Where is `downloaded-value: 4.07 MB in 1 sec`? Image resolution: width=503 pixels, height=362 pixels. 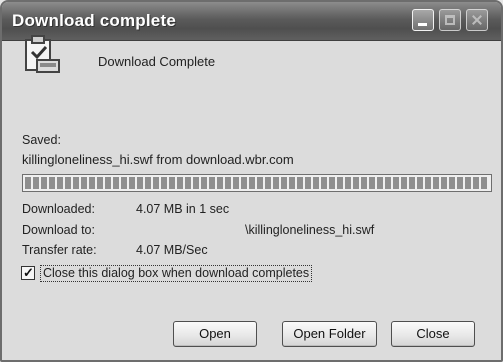 downloaded-value: 4.07 MB in 1 sec is located at coordinates (183, 209).